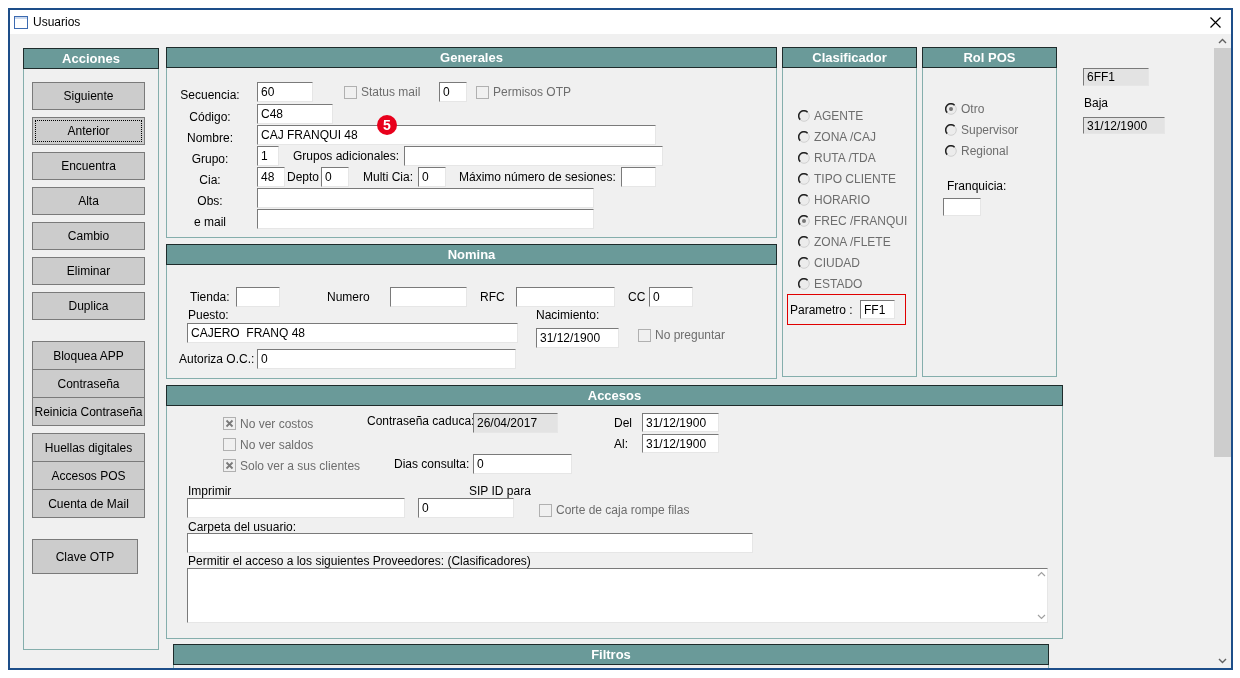  Describe the element at coordinates (1222, 252) in the screenshot. I see `scrollbar-thumb` at that location.